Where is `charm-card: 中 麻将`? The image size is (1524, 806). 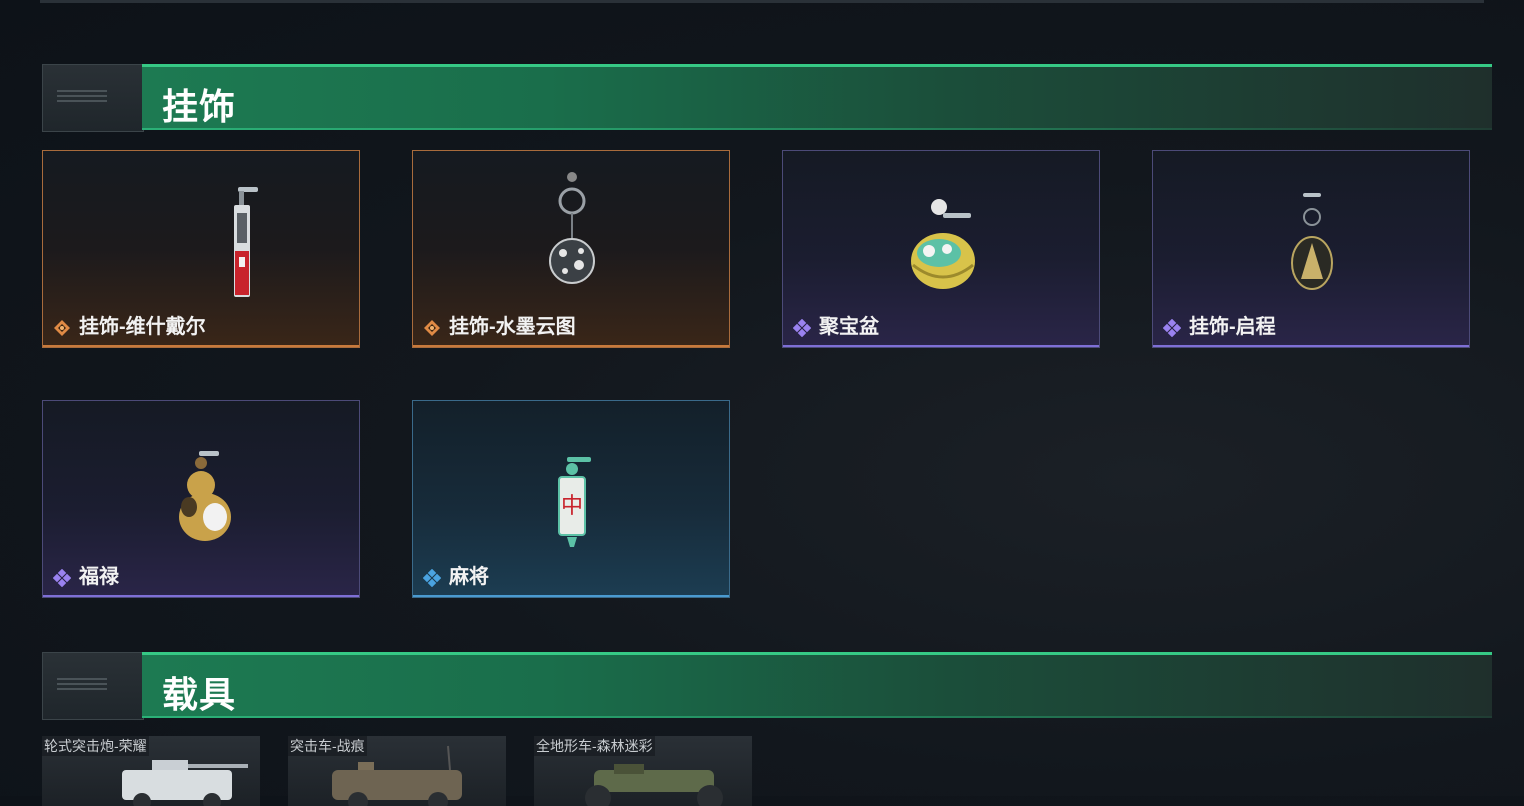 charm-card: 中 麻将 is located at coordinates (571, 499).